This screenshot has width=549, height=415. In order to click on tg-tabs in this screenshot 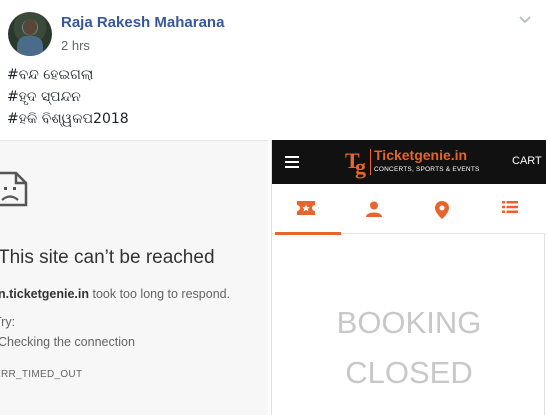, I will do `click(409, 209)`.